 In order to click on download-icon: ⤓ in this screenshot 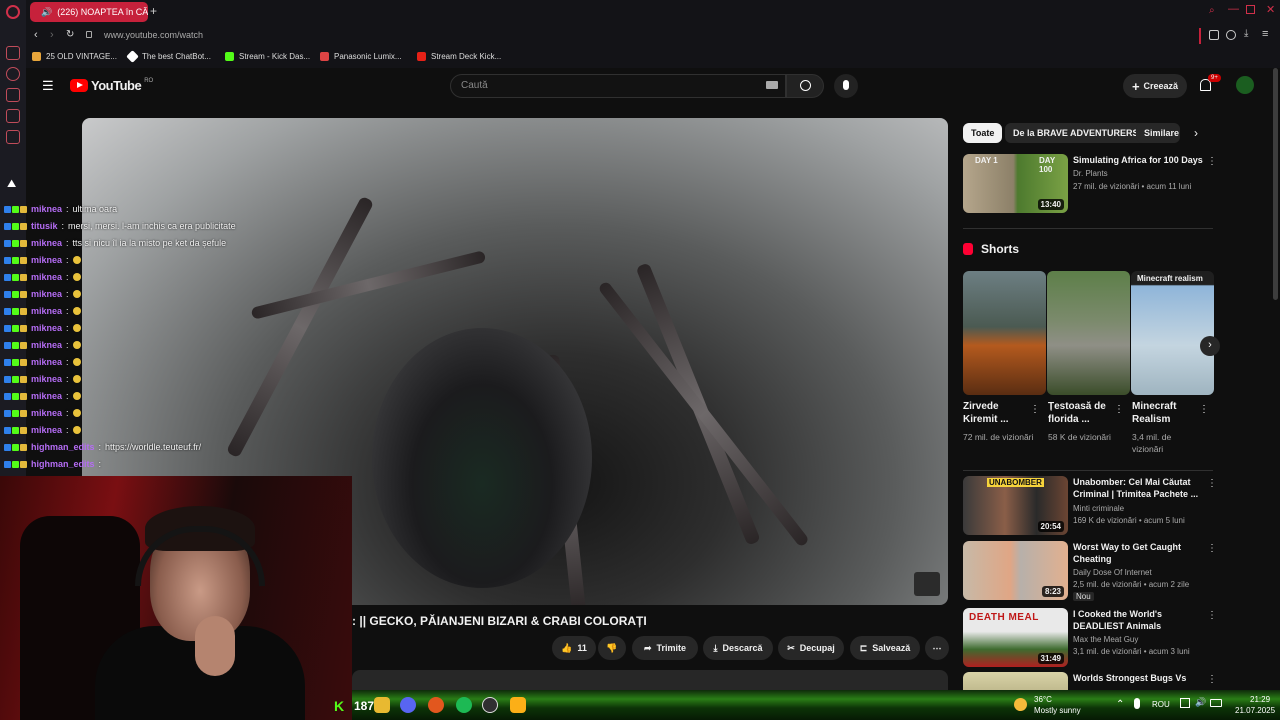, I will do `click(1246, 33)`.